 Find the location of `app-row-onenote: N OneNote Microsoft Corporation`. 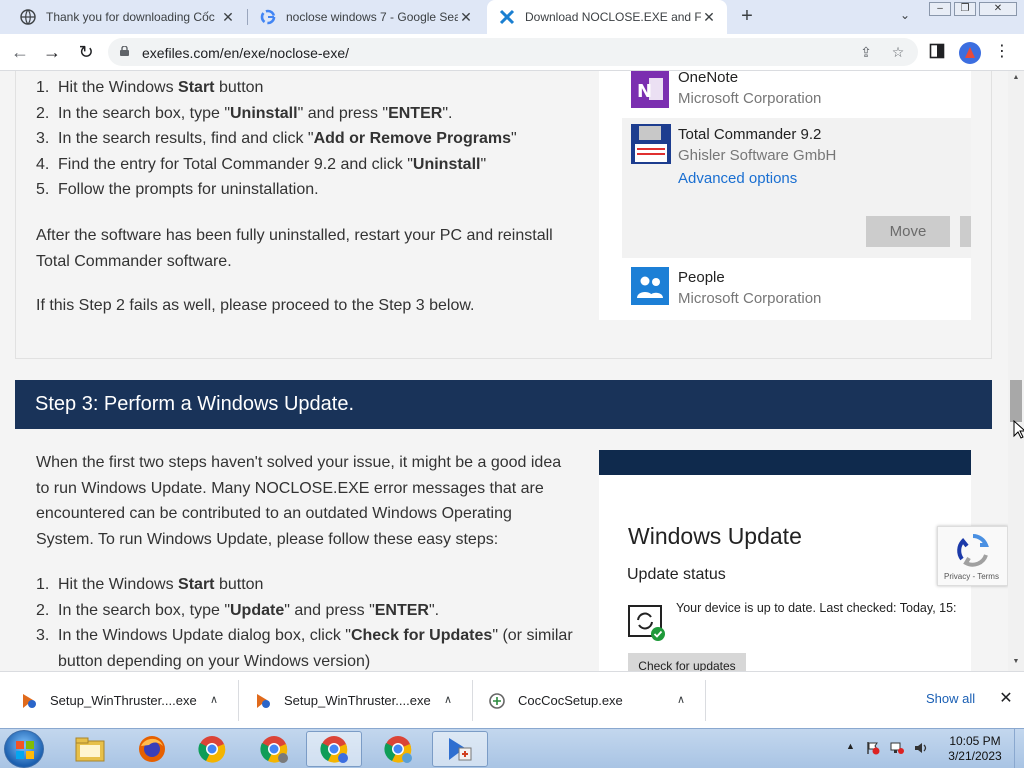

app-row-onenote: N OneNote Microsoft Corporation is located at coordinates (785, 94).